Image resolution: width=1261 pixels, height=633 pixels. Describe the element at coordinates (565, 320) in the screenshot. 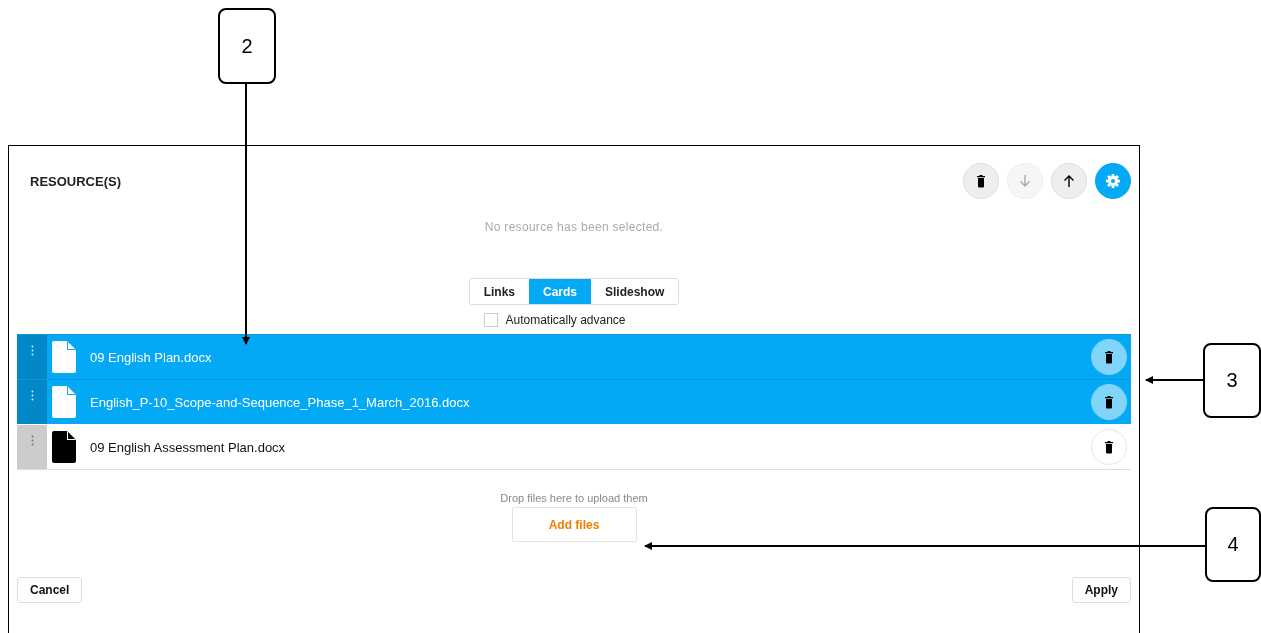

I see `checkbox-label: Automatically advance` at that location.